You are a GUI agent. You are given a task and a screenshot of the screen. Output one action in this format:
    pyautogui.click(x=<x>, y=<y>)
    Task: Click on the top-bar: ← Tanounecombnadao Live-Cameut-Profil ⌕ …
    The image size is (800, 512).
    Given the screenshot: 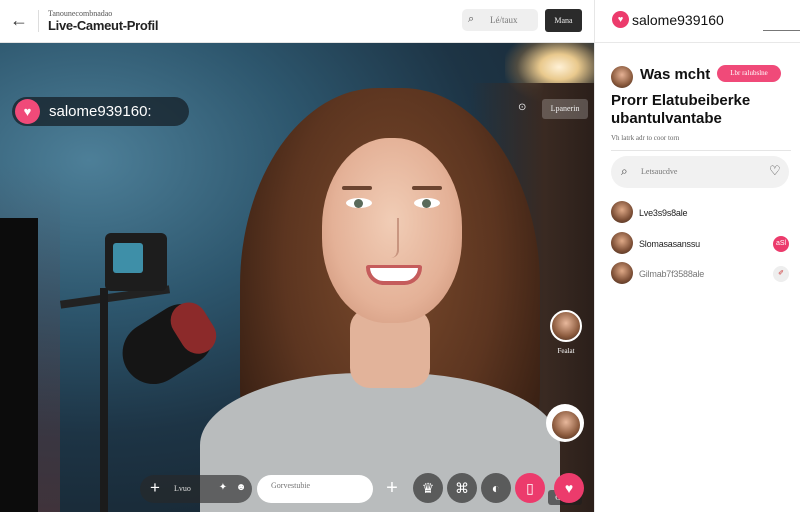 What is the action you would take?
    pyautogui.click(x=297, y=21)
    